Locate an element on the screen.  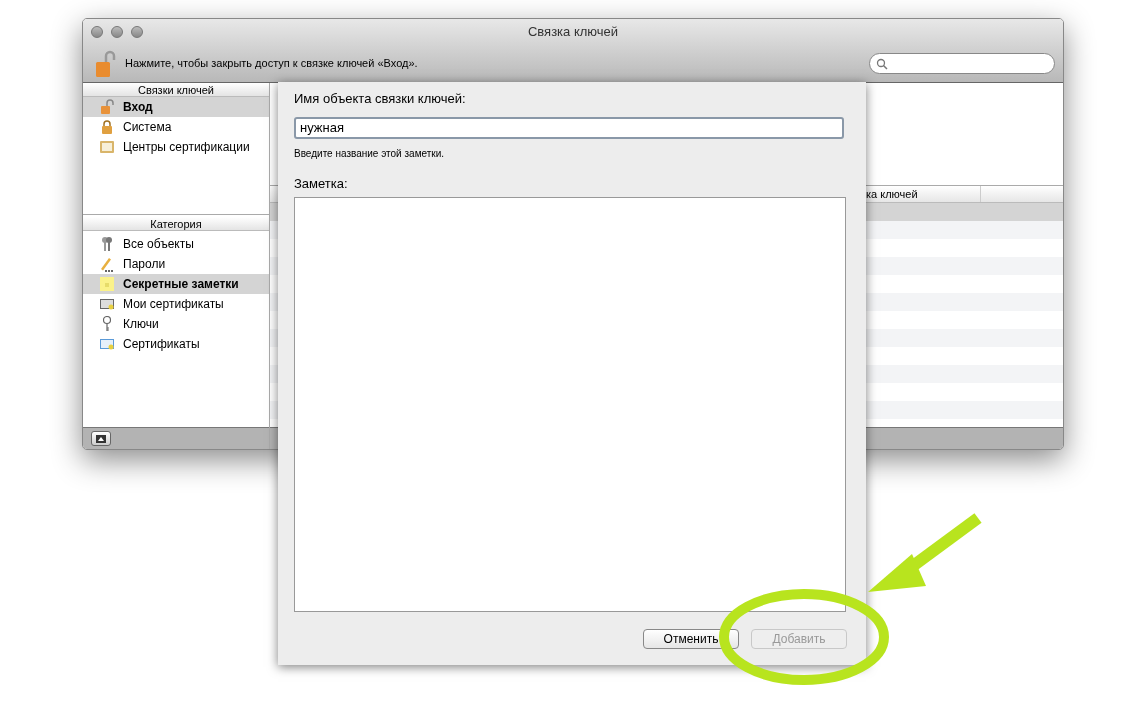
search-field is located at coordinates (962, 63).